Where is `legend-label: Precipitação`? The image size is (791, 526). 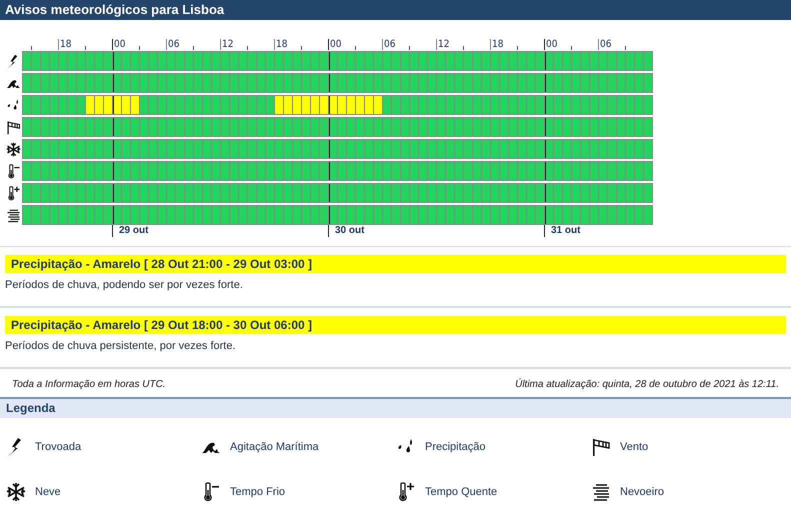
legend-label: Precipitação is located at coordinates (455, 447).